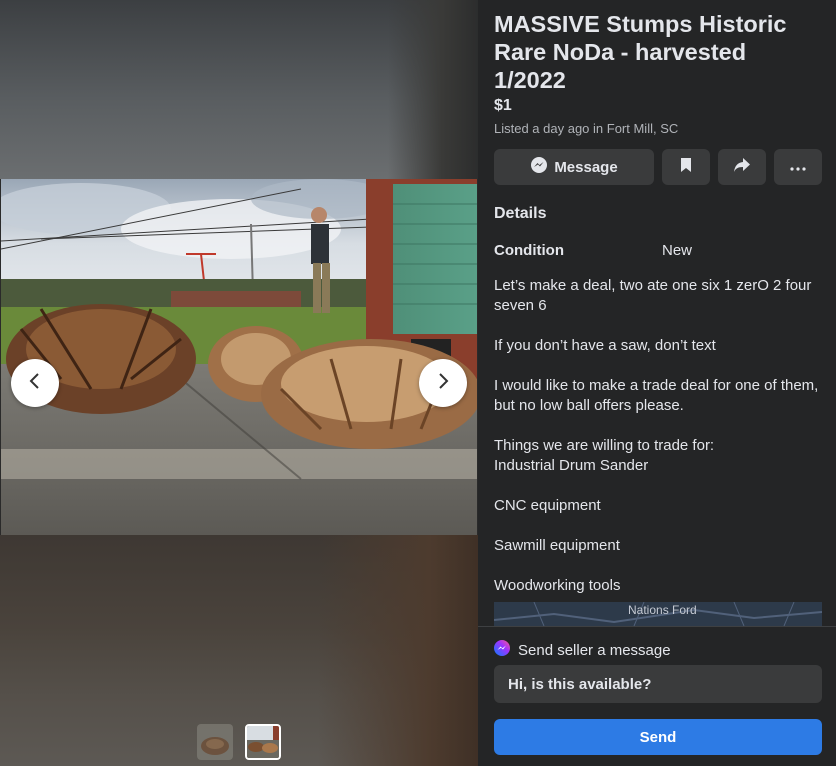 This screenshot has height=766, width=836. What do you see at coordinates (215, 742) in the screenshot?
I see `photo-thumbnail` at bounding box center [215, 742].